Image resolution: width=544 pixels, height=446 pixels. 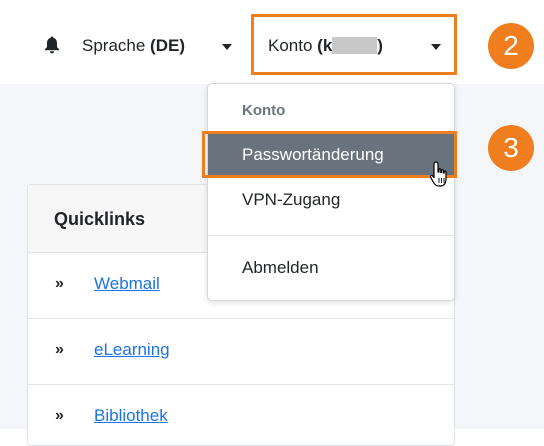 What do you see at coordinates (52, 45) in the screenshot?
I see `bell-icon` at bounding box center [52, 45].